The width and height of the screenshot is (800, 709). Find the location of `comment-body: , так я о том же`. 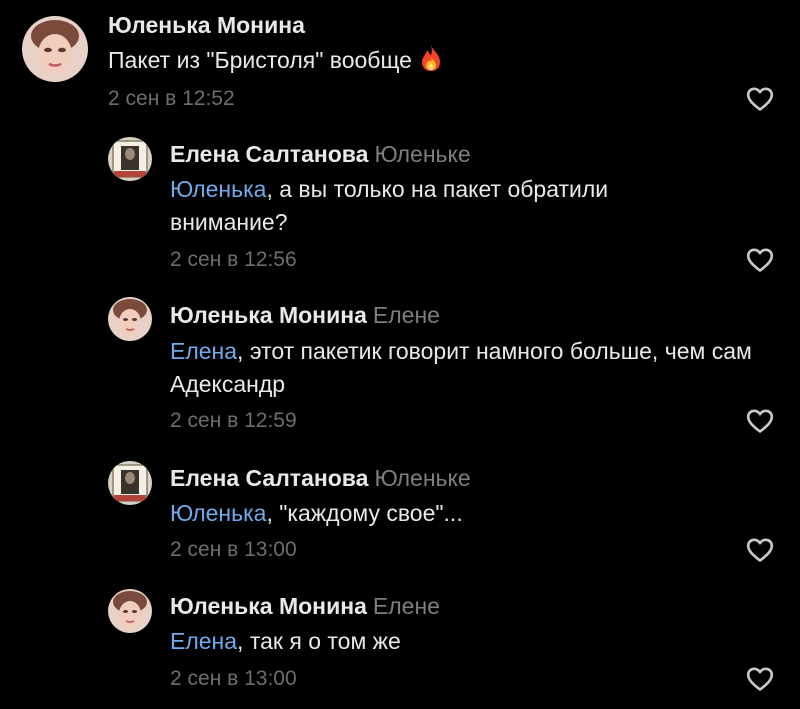

comment-body: , так я о том же is located at coordinates (319, 641).